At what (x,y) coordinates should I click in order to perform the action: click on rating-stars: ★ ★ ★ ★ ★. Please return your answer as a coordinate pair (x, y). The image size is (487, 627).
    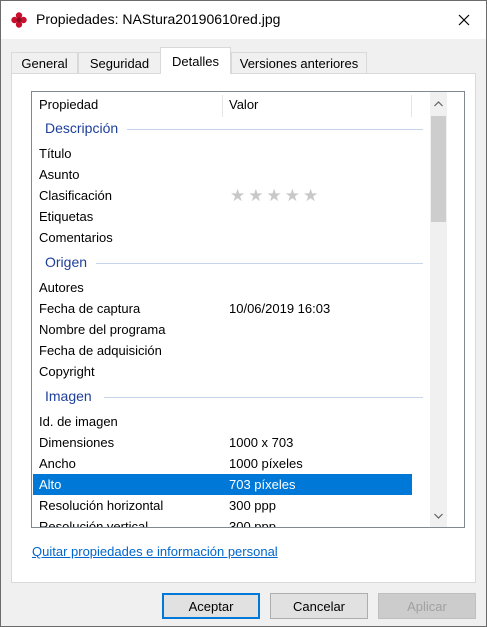
    Looking at the image, I should click on (274, 195).